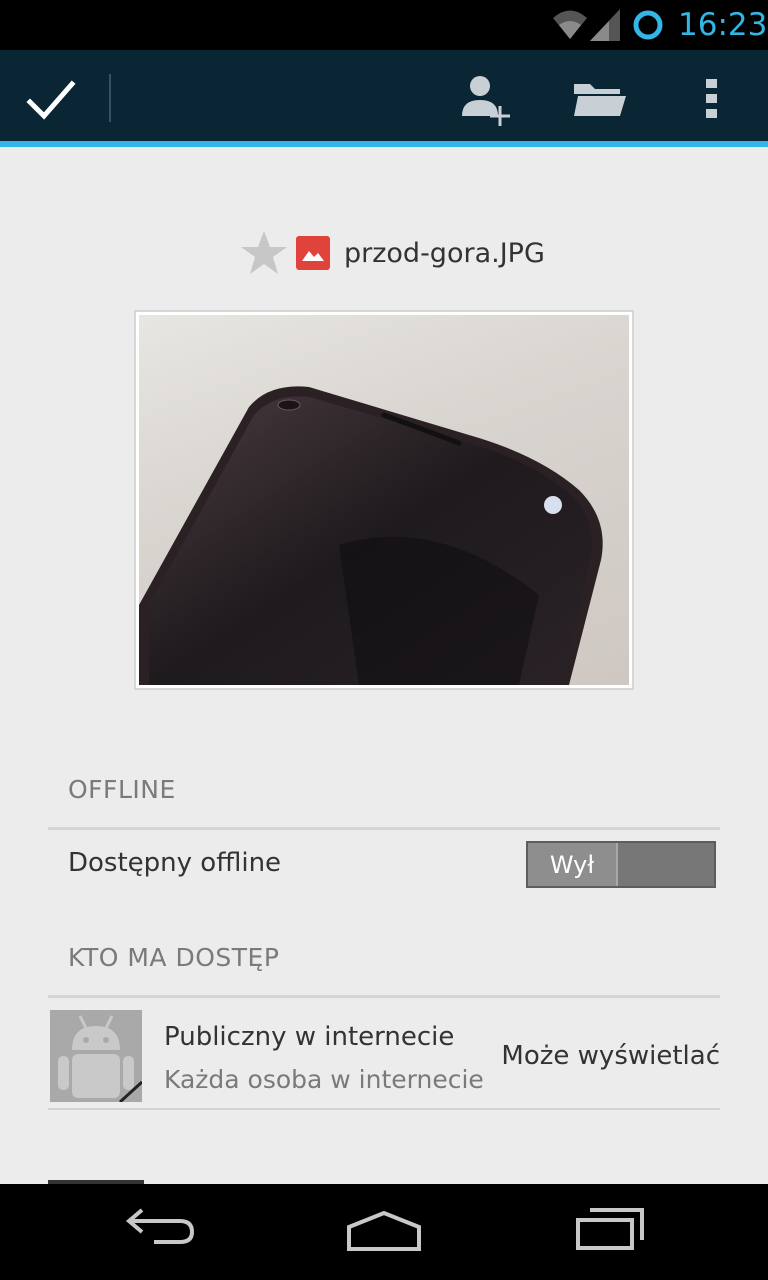 Image resolution: width=768 pixels, height=1280 pixels. What do you see at coordinates (712, 99) in the screenshot?
I see `overflow-menu-icon` at bounding box center [712, 99].